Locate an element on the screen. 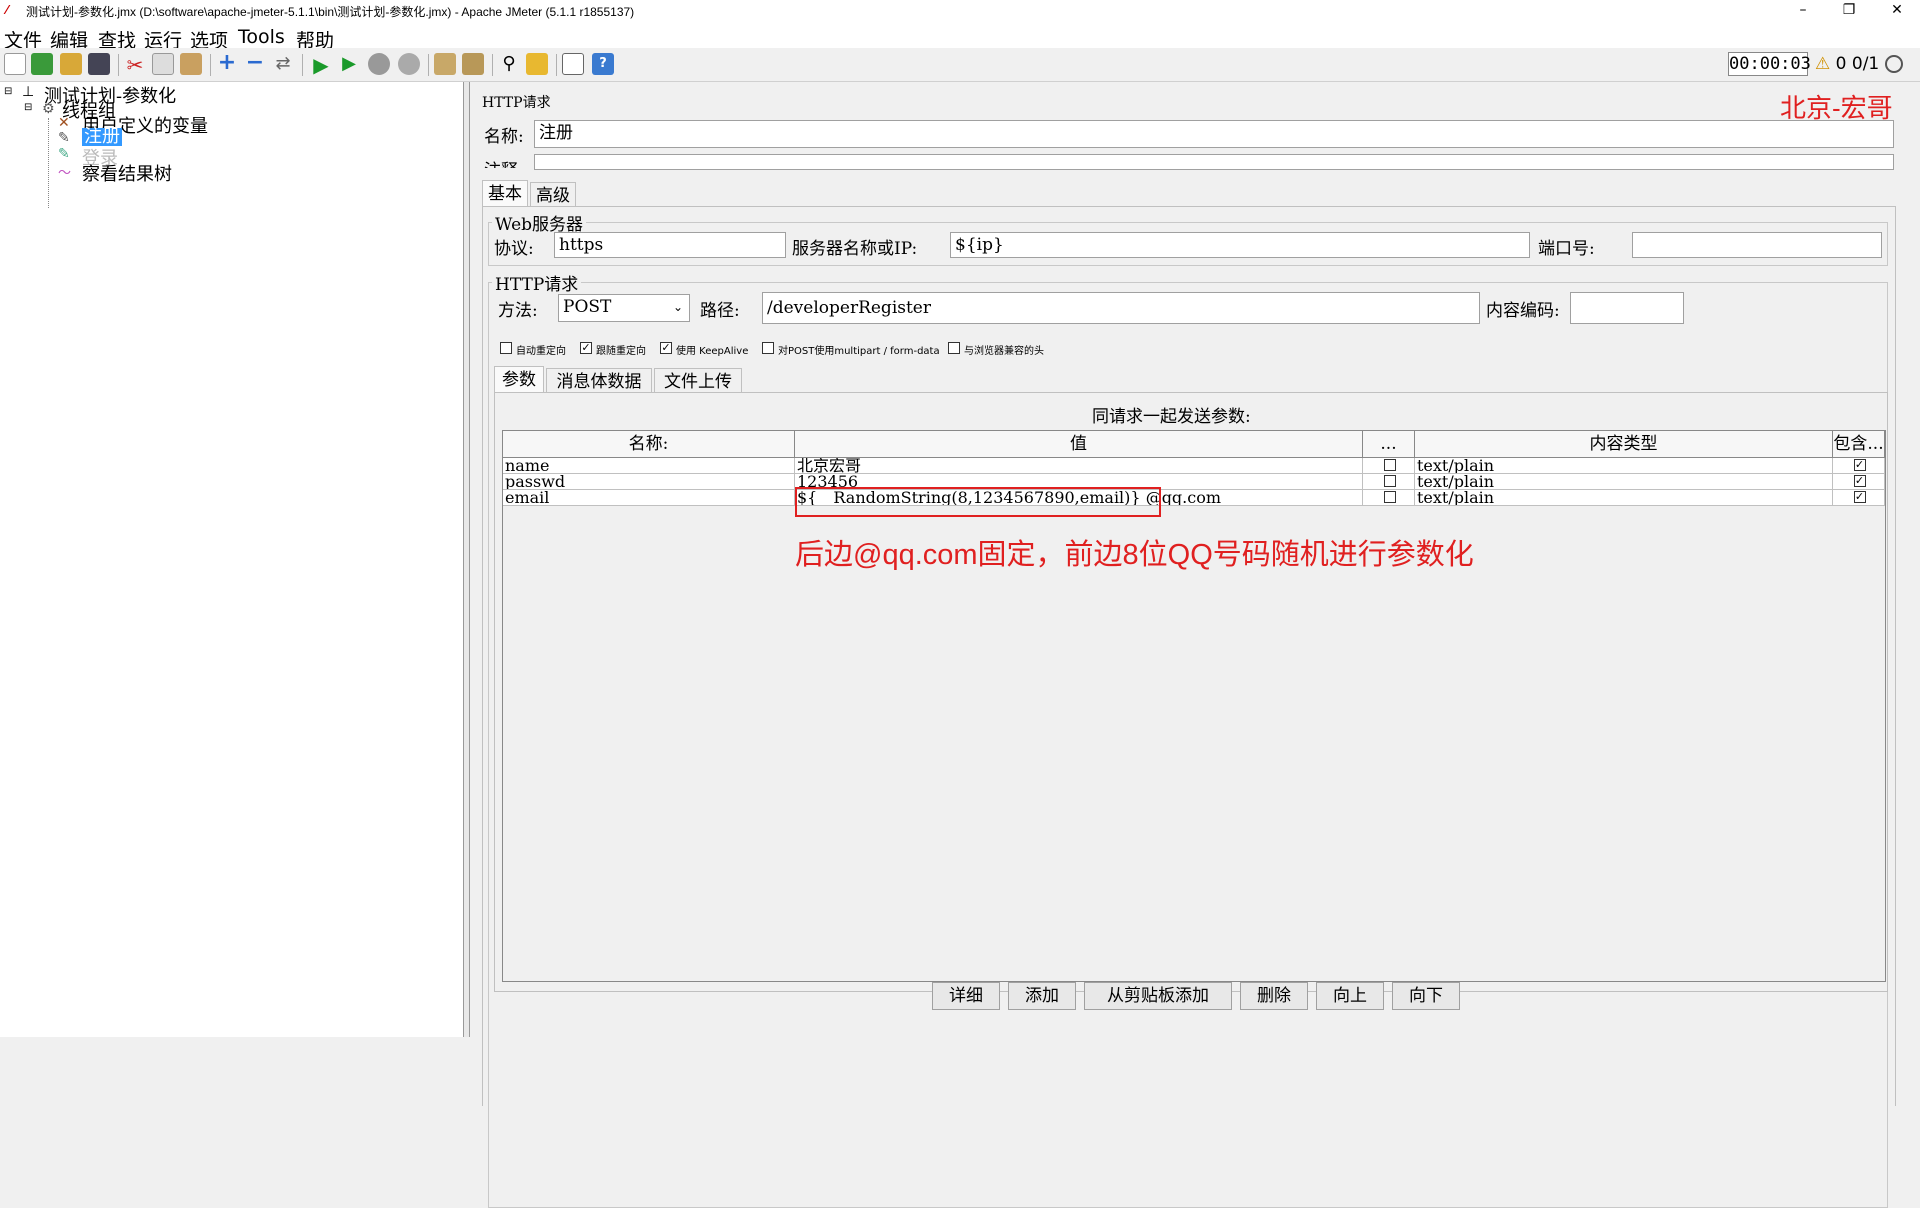 This screenshot has width=1920, height=1208. menu-tools: Tools is located at coordinates (261, 37).